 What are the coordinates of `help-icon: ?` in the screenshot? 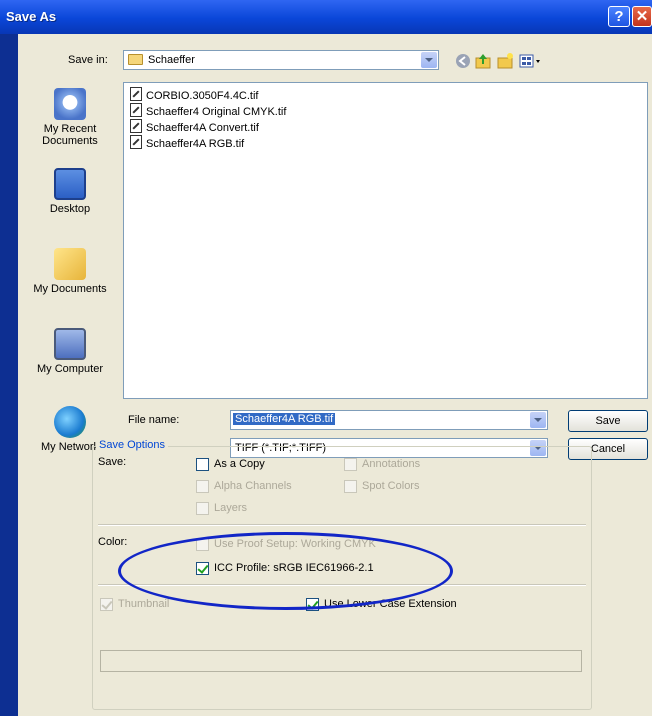 It's located at (619, 16).